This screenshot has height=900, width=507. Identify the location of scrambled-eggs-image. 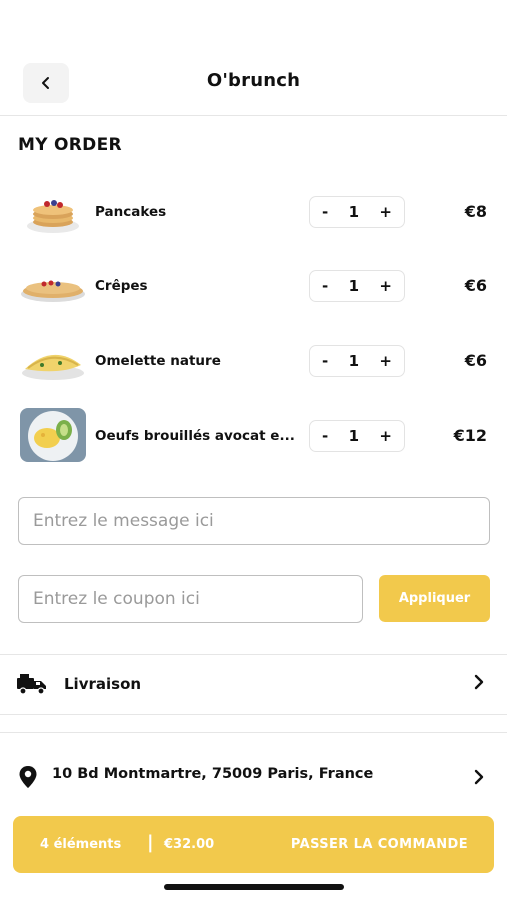
(53, 435).